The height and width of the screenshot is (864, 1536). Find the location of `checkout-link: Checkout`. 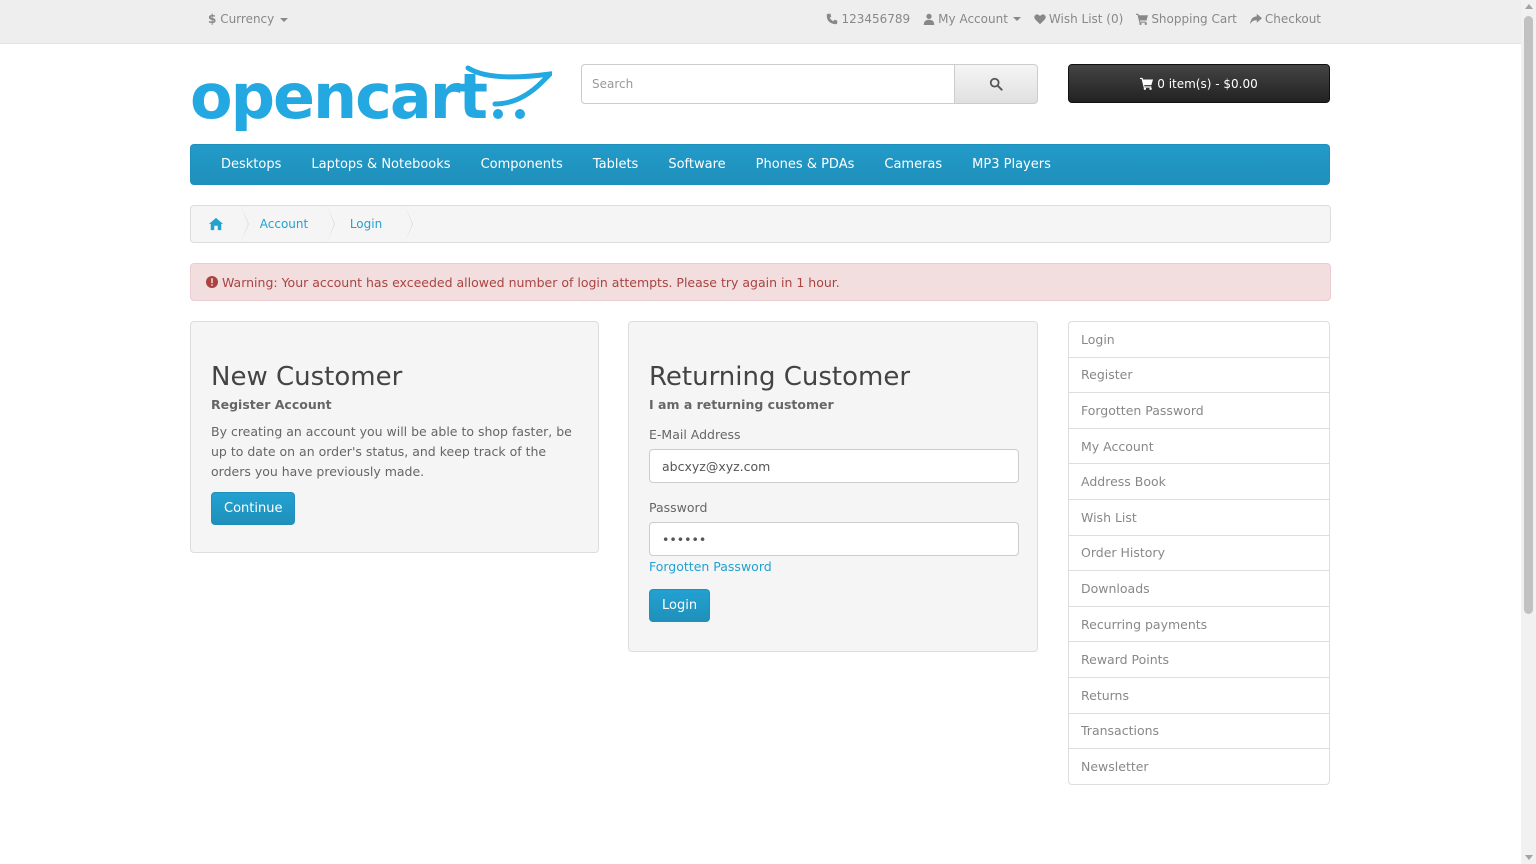

checkout-link: Checkout is located at coordinates (1285, 19).